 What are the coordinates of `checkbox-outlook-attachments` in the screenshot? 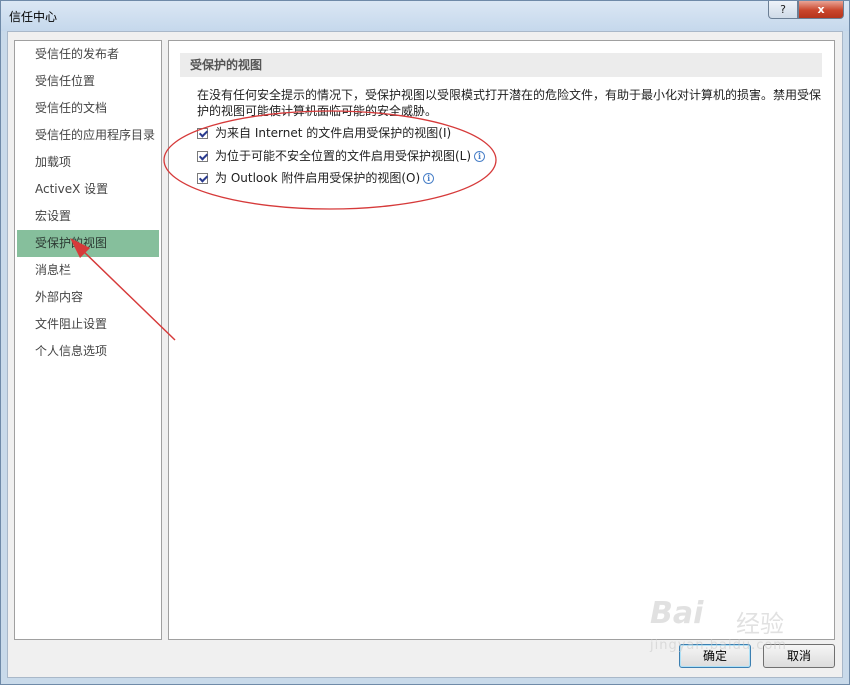 It's located at (202, 178).